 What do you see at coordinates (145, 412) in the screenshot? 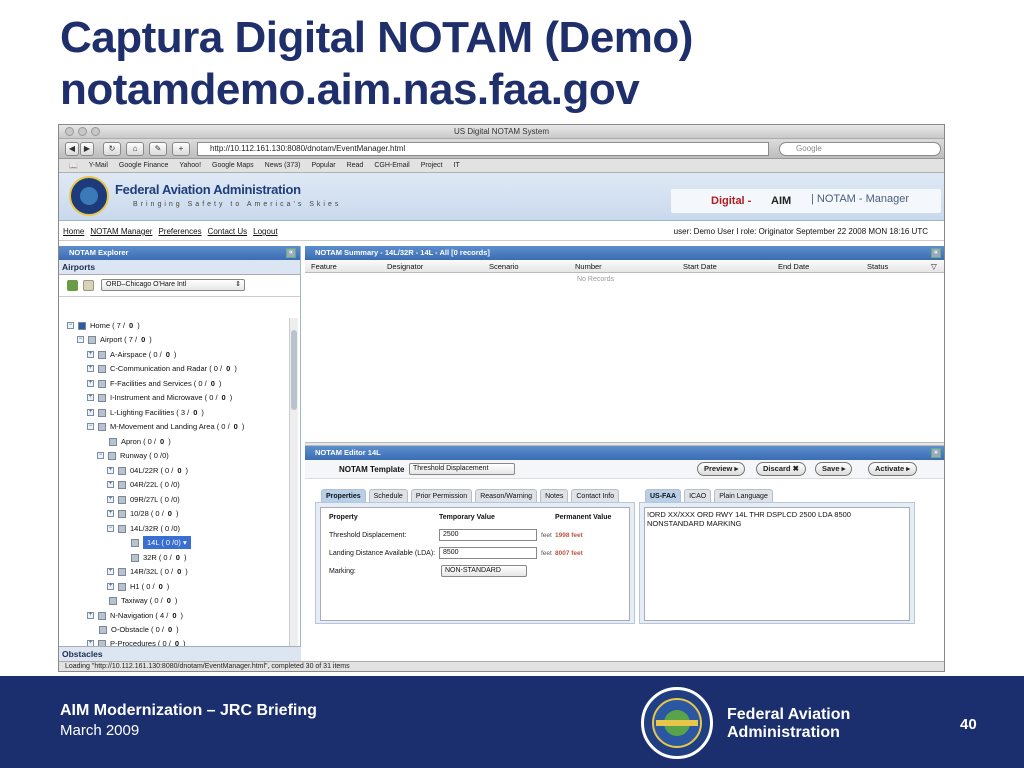
I see `tree-node: + L-Lighting Facilities ( 3 / 0 )` at bounding box center [145, 412].